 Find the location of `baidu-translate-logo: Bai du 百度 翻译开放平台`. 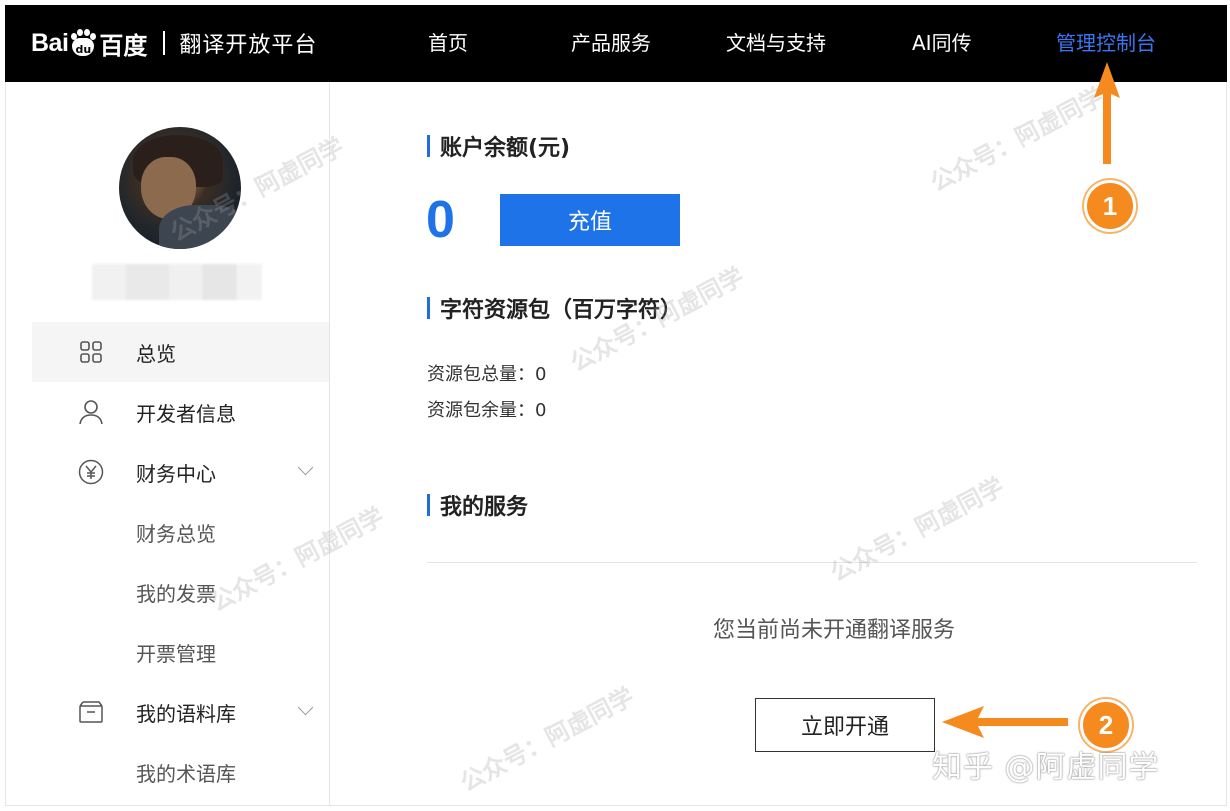

baidu-translate-logo: Bai du 百度 翻译开放平台 is located at coordinates (174, 43).